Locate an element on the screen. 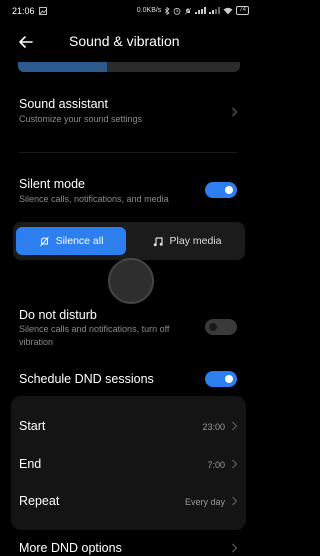 This screenshot has width=320, height=556. schedule-dnd-toggle is located at coordinates (221, 379).